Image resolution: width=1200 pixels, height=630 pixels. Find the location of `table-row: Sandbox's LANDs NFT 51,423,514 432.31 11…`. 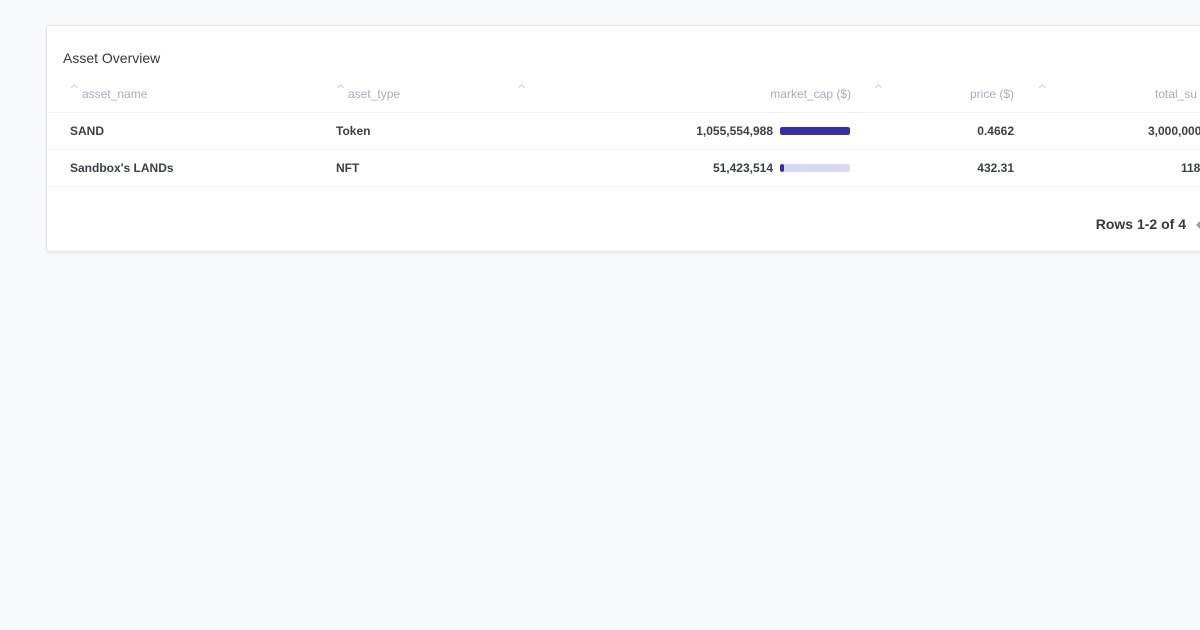

table-row: Sandbox's LANDs NFT 51,423,514 432.31 11… is located at coordinates (623, 168).